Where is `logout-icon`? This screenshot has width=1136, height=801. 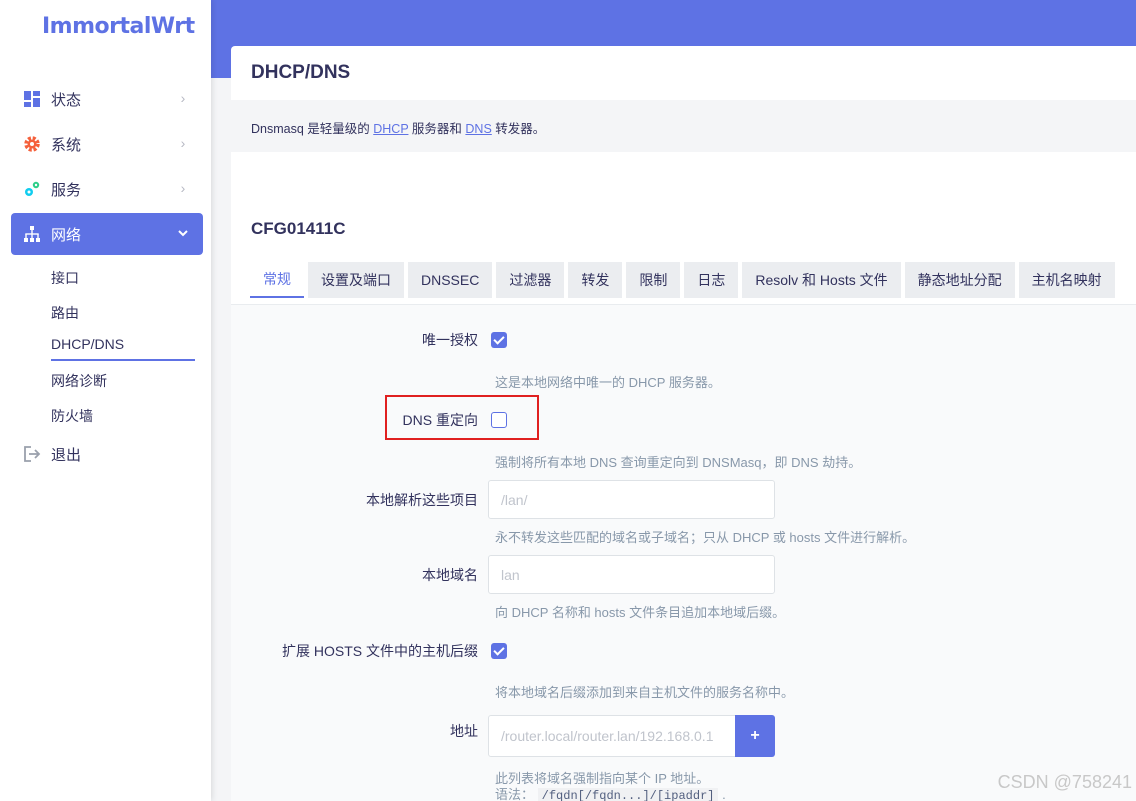 logout-icon is located at coordinates (32, 454).